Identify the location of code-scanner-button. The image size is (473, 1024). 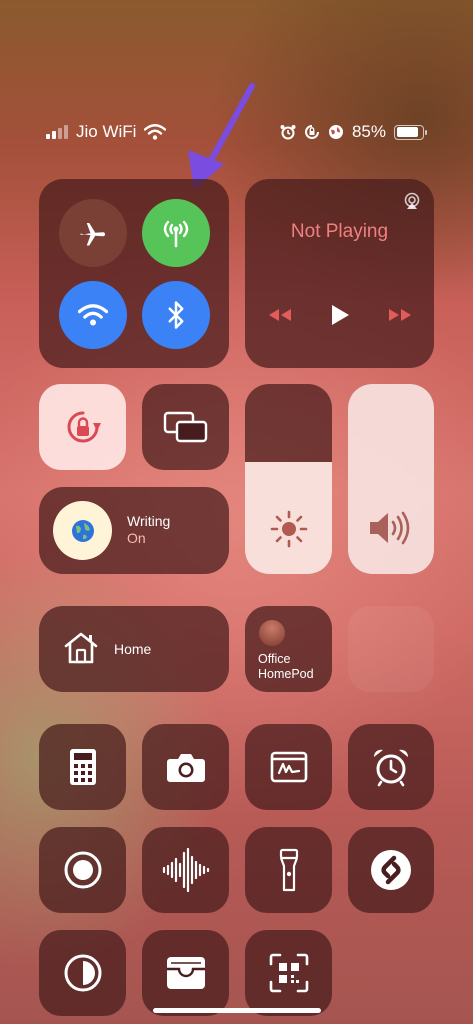
(288, 973).